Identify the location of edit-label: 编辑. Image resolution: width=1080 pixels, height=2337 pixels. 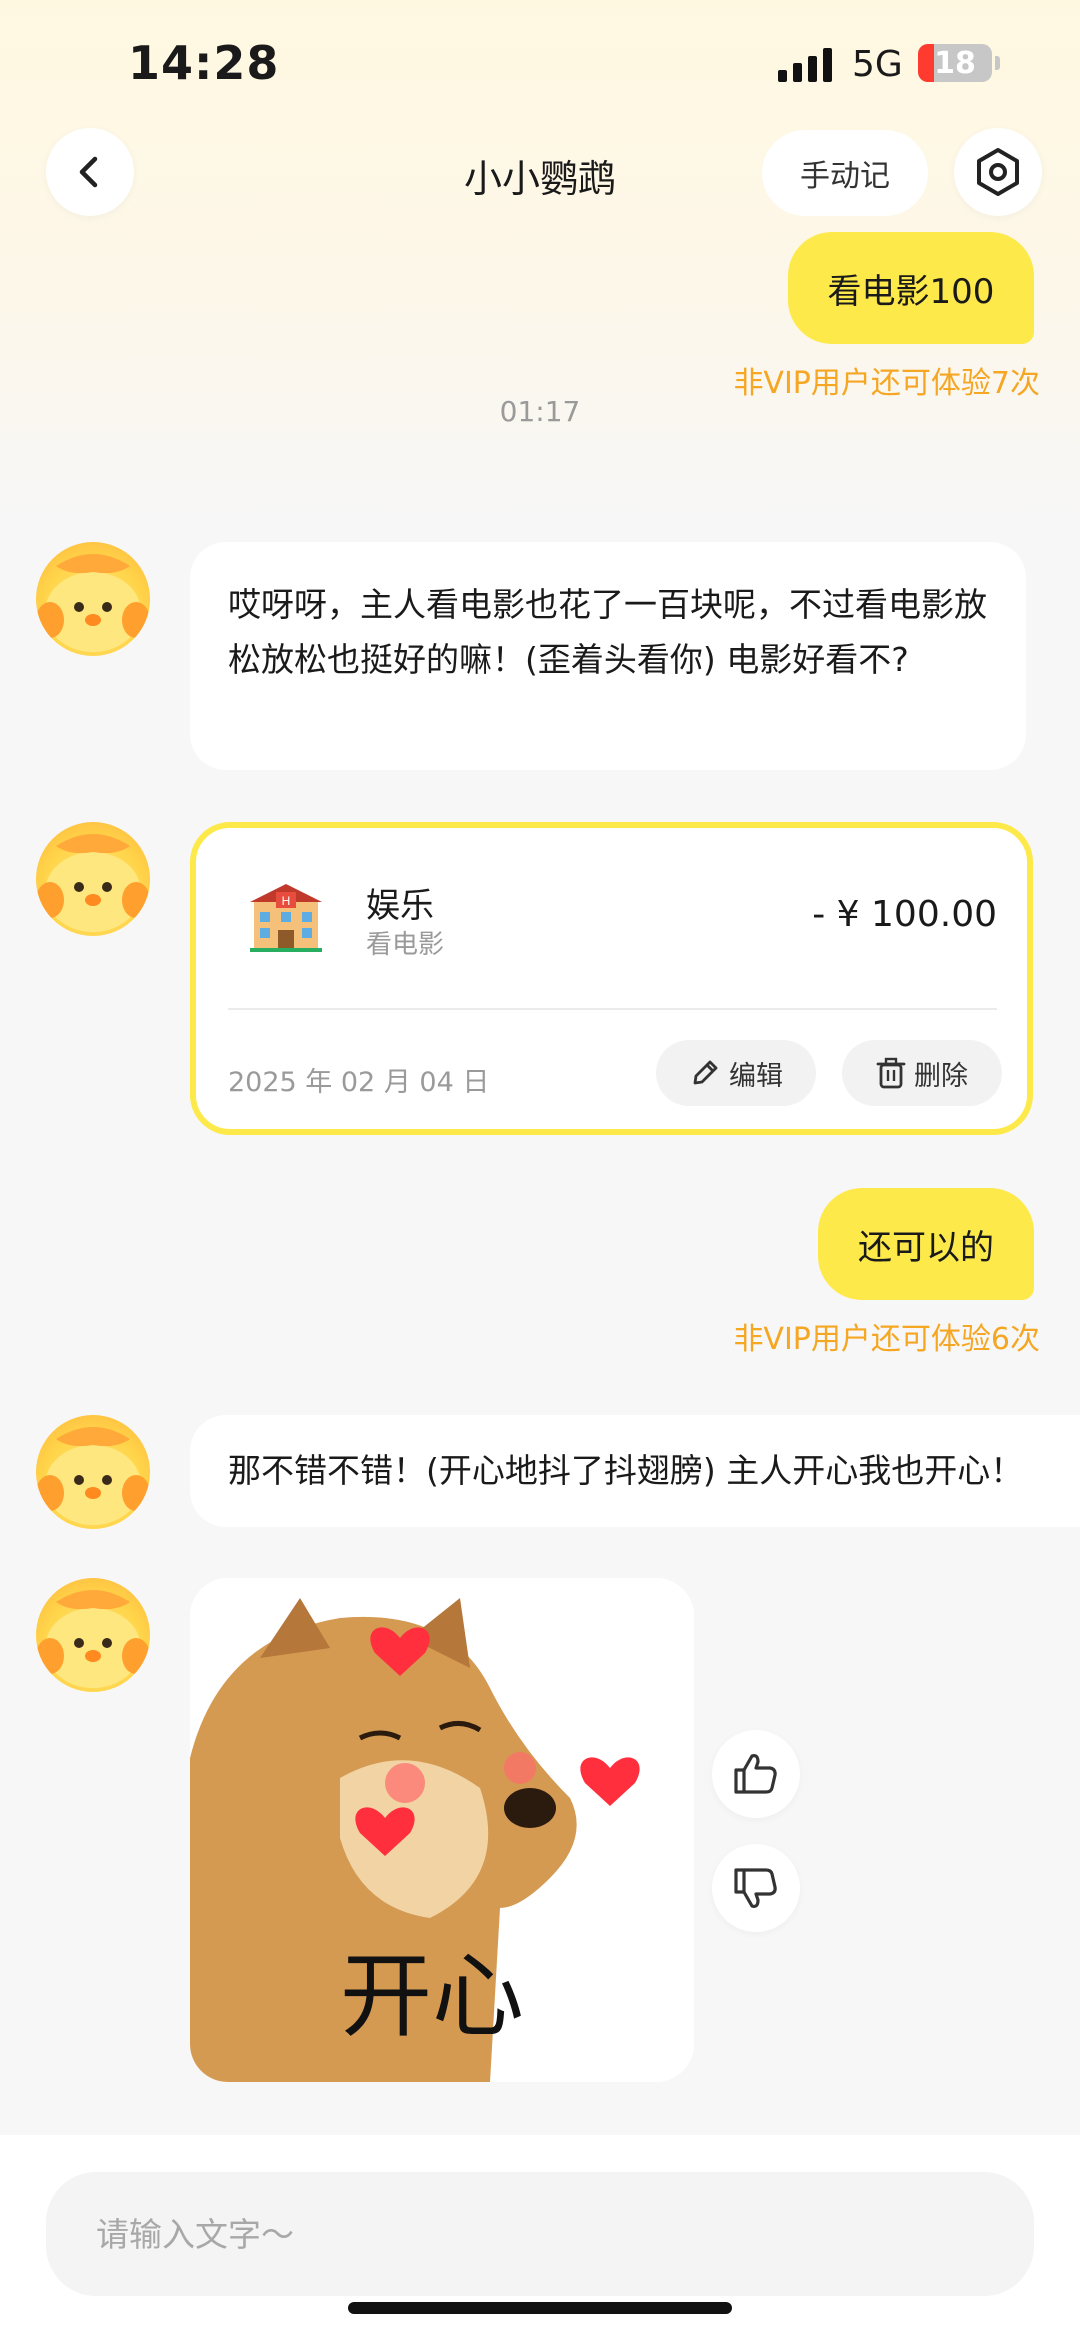
(756, 1076).